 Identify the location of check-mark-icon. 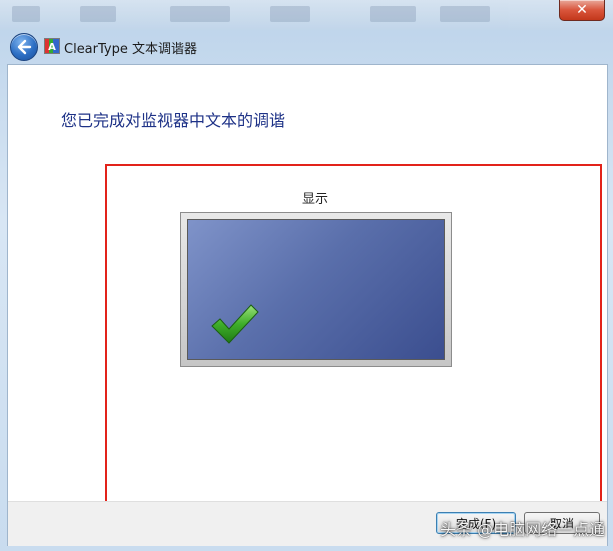
(235, 324).